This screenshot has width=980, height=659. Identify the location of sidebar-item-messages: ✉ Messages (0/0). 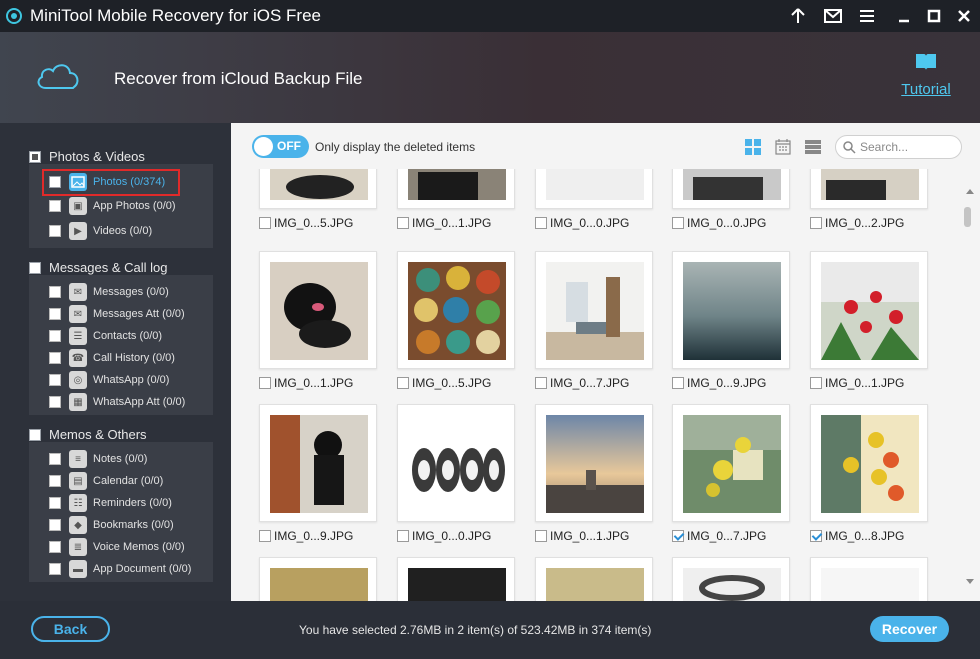
(109, 292).